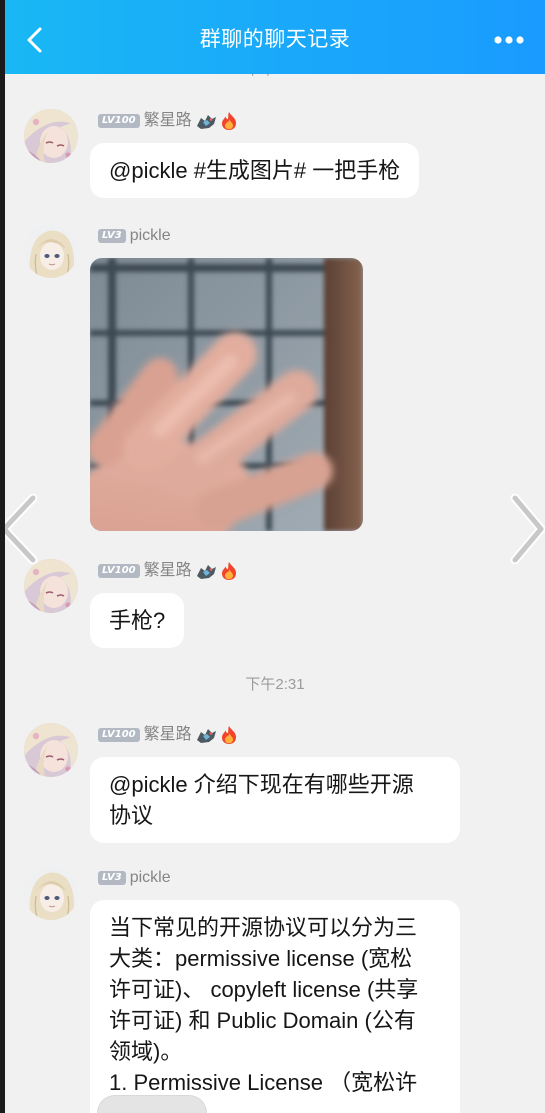 The width and height of the screenshot is (545, 1113). What do you see at coordinates (261, 784) in the screenshot?
I see `message-text-line: @pickle 介绍下现在有哪些开源` at bounding box center [261, 784].